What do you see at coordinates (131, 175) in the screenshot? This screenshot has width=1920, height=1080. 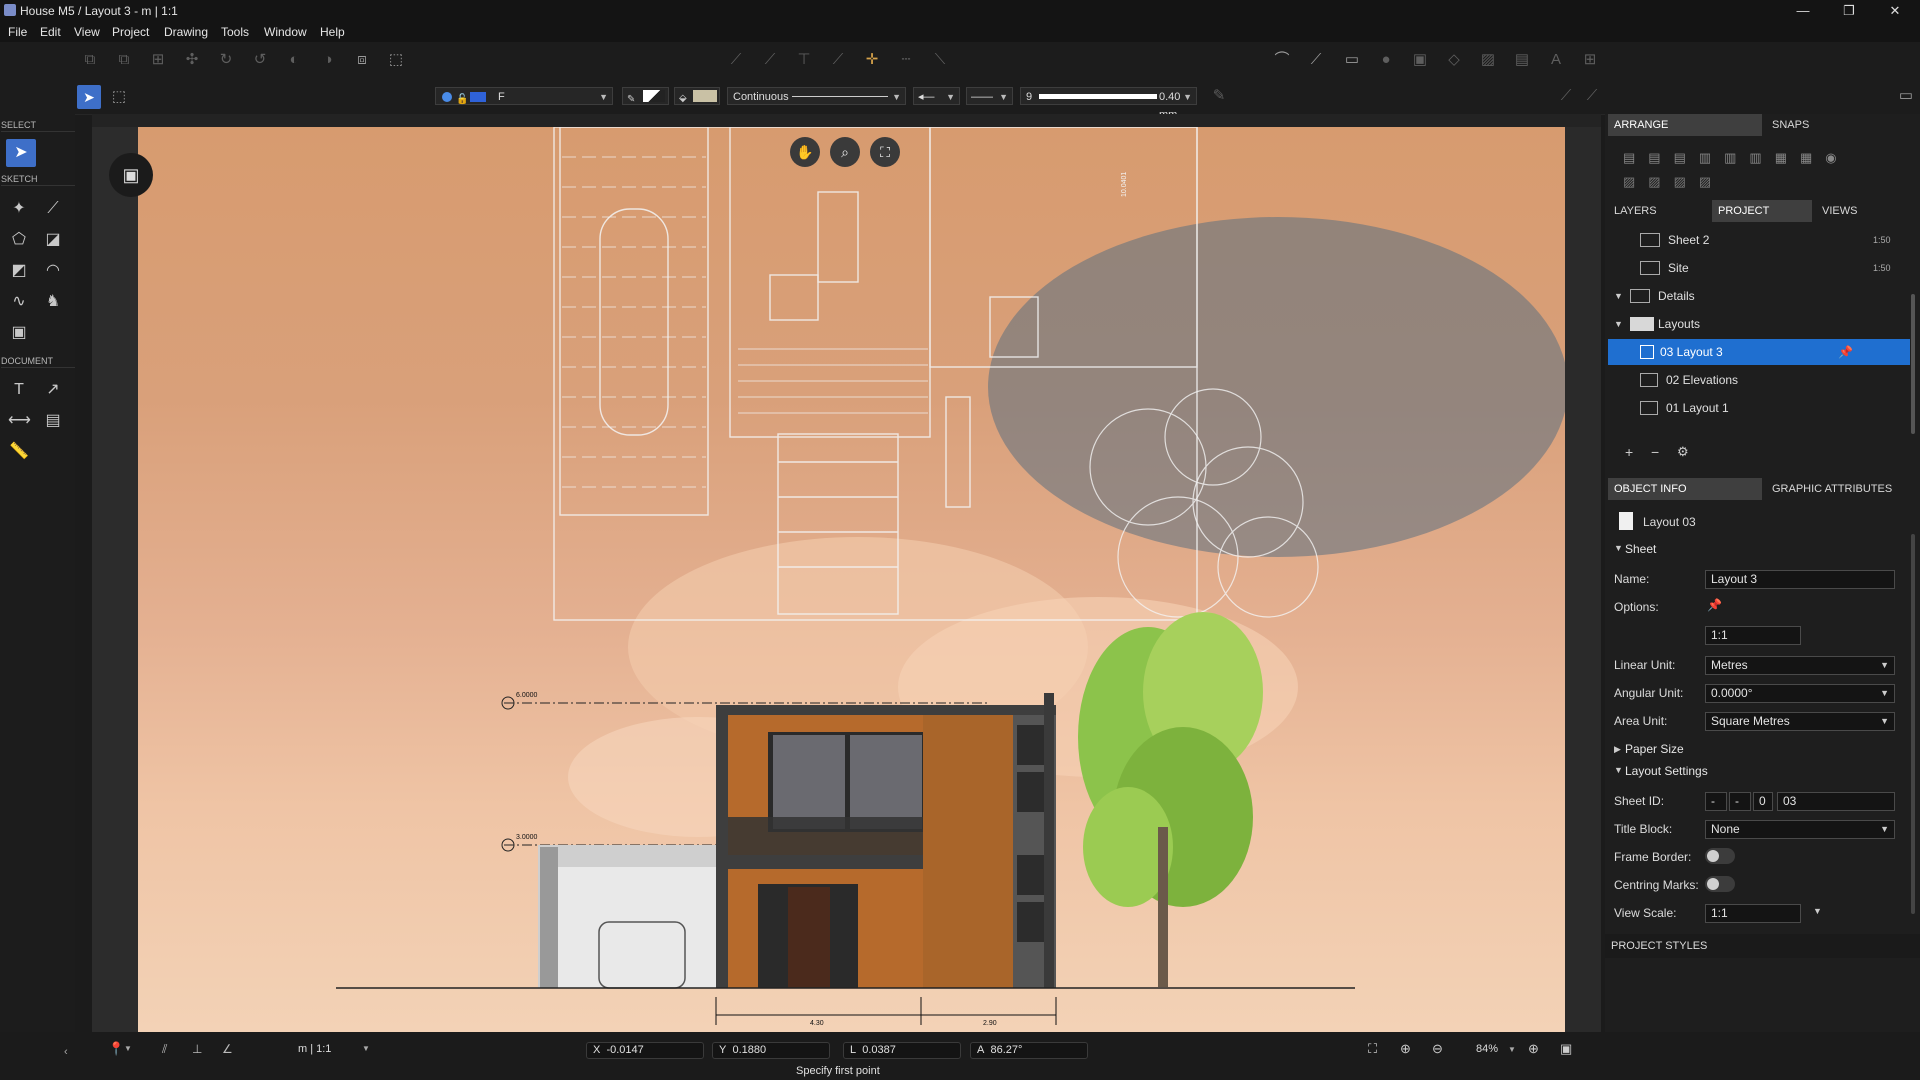 I see `view-navigator-icon: ▣` at bounding box center [131, 175].